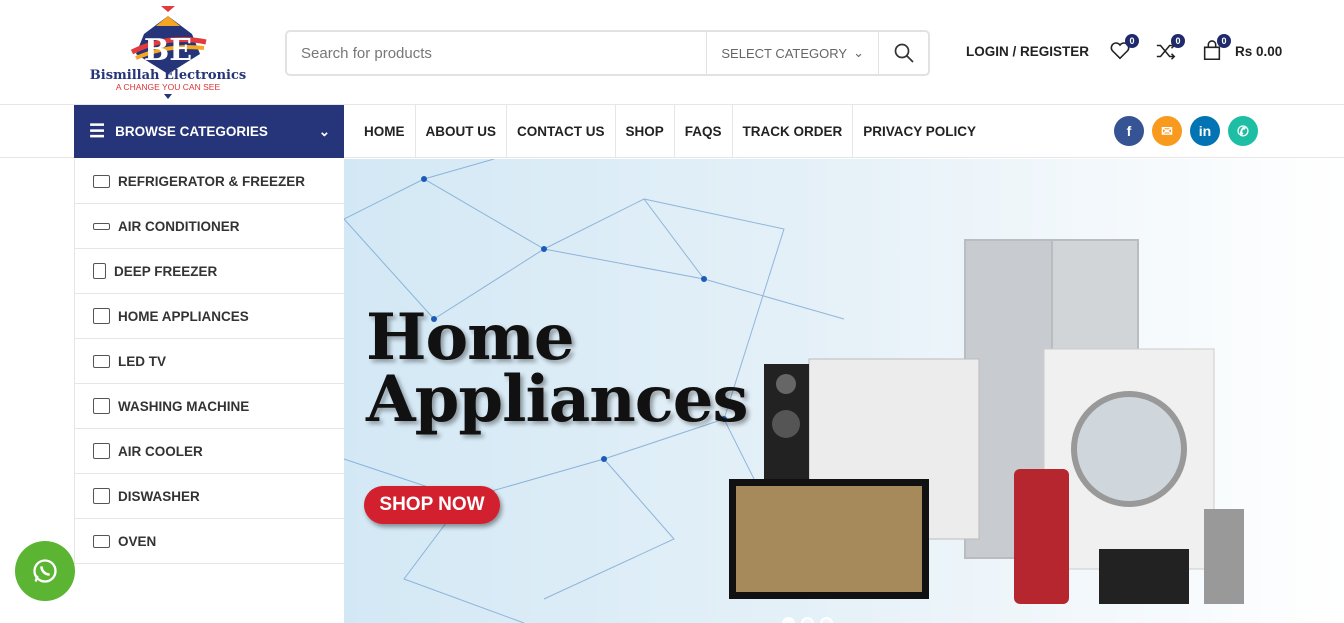 Image resolution: width=1344 pixels, height=623 pixels. I want to click on nav-track-order: TRACK ORDER, so click(793, 131).